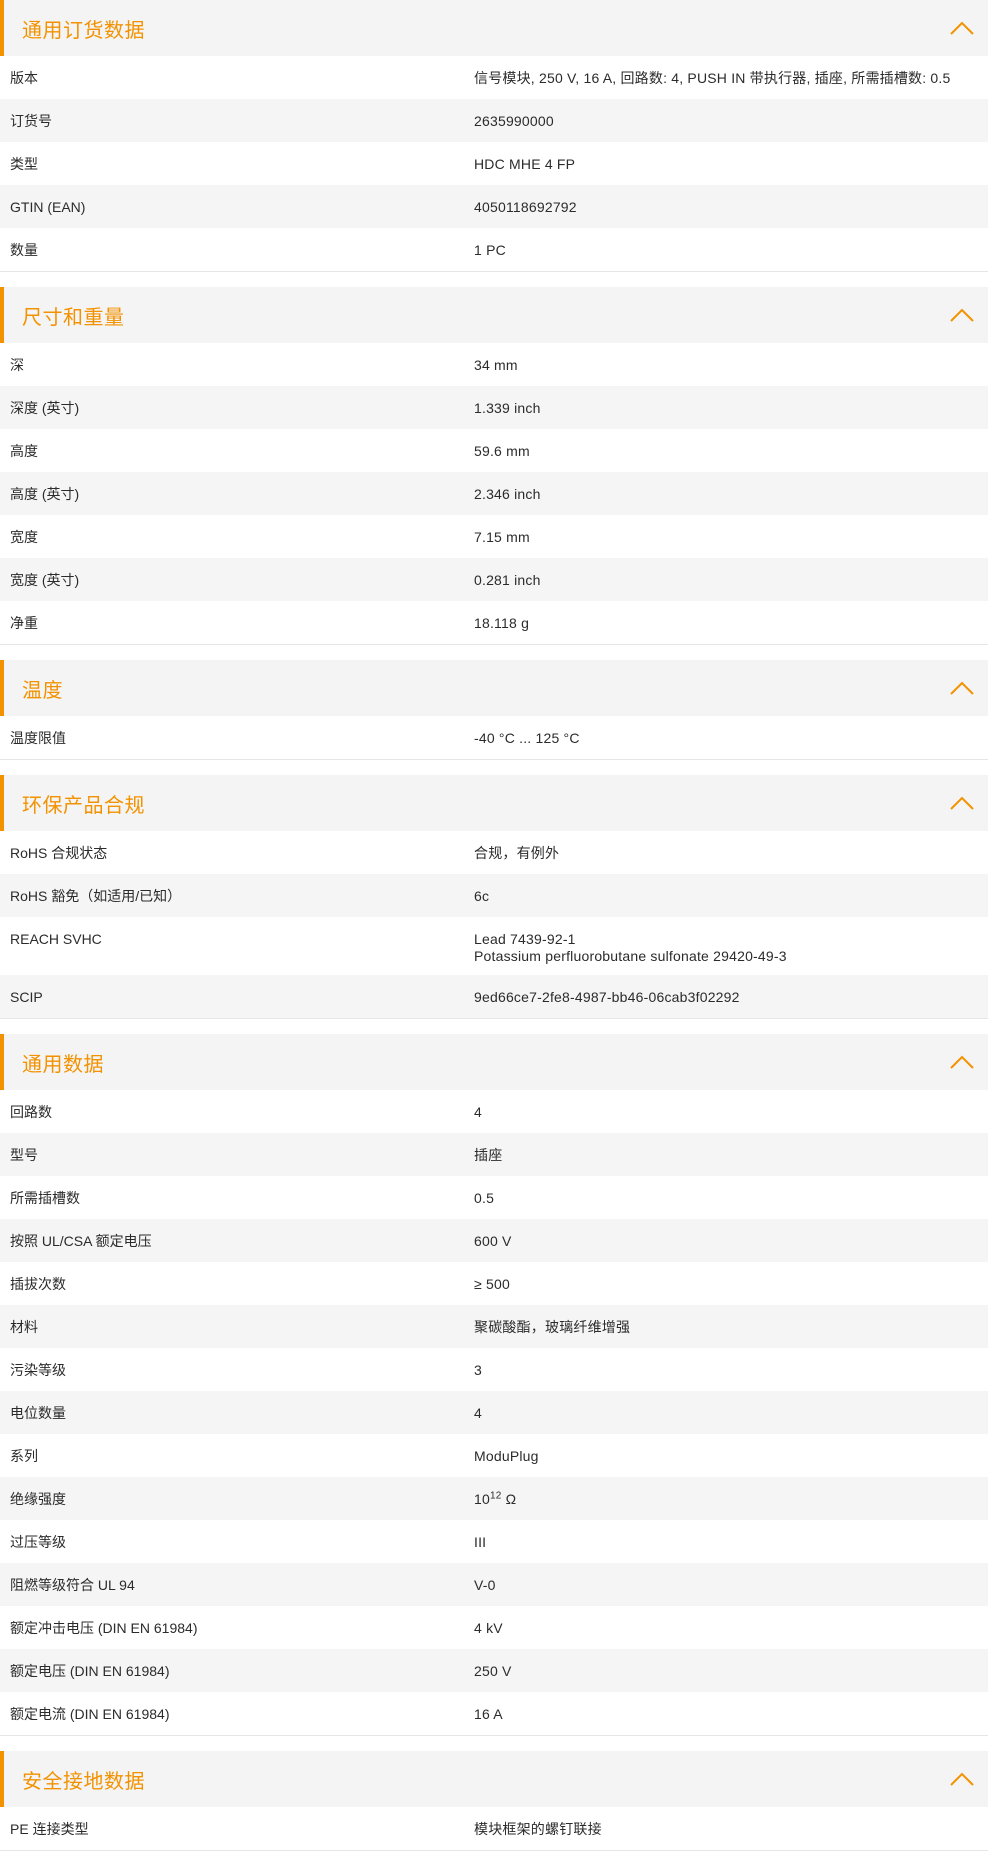 This screenshot has height=1874, width=988. Describe the element at coordinates (488, 1628) in the screenshot. I see `spec-value-text: 4 kV` at that location.